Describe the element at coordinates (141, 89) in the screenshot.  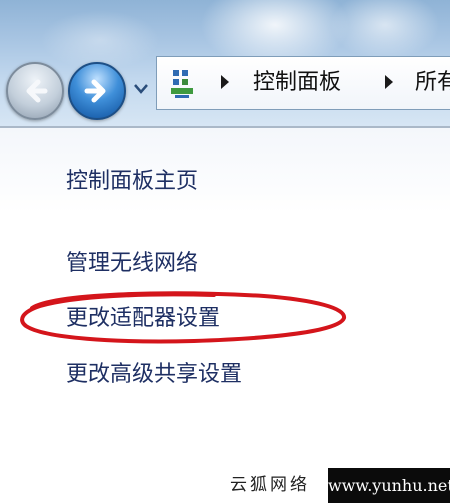
I see `chevron-down-icon` at that location.